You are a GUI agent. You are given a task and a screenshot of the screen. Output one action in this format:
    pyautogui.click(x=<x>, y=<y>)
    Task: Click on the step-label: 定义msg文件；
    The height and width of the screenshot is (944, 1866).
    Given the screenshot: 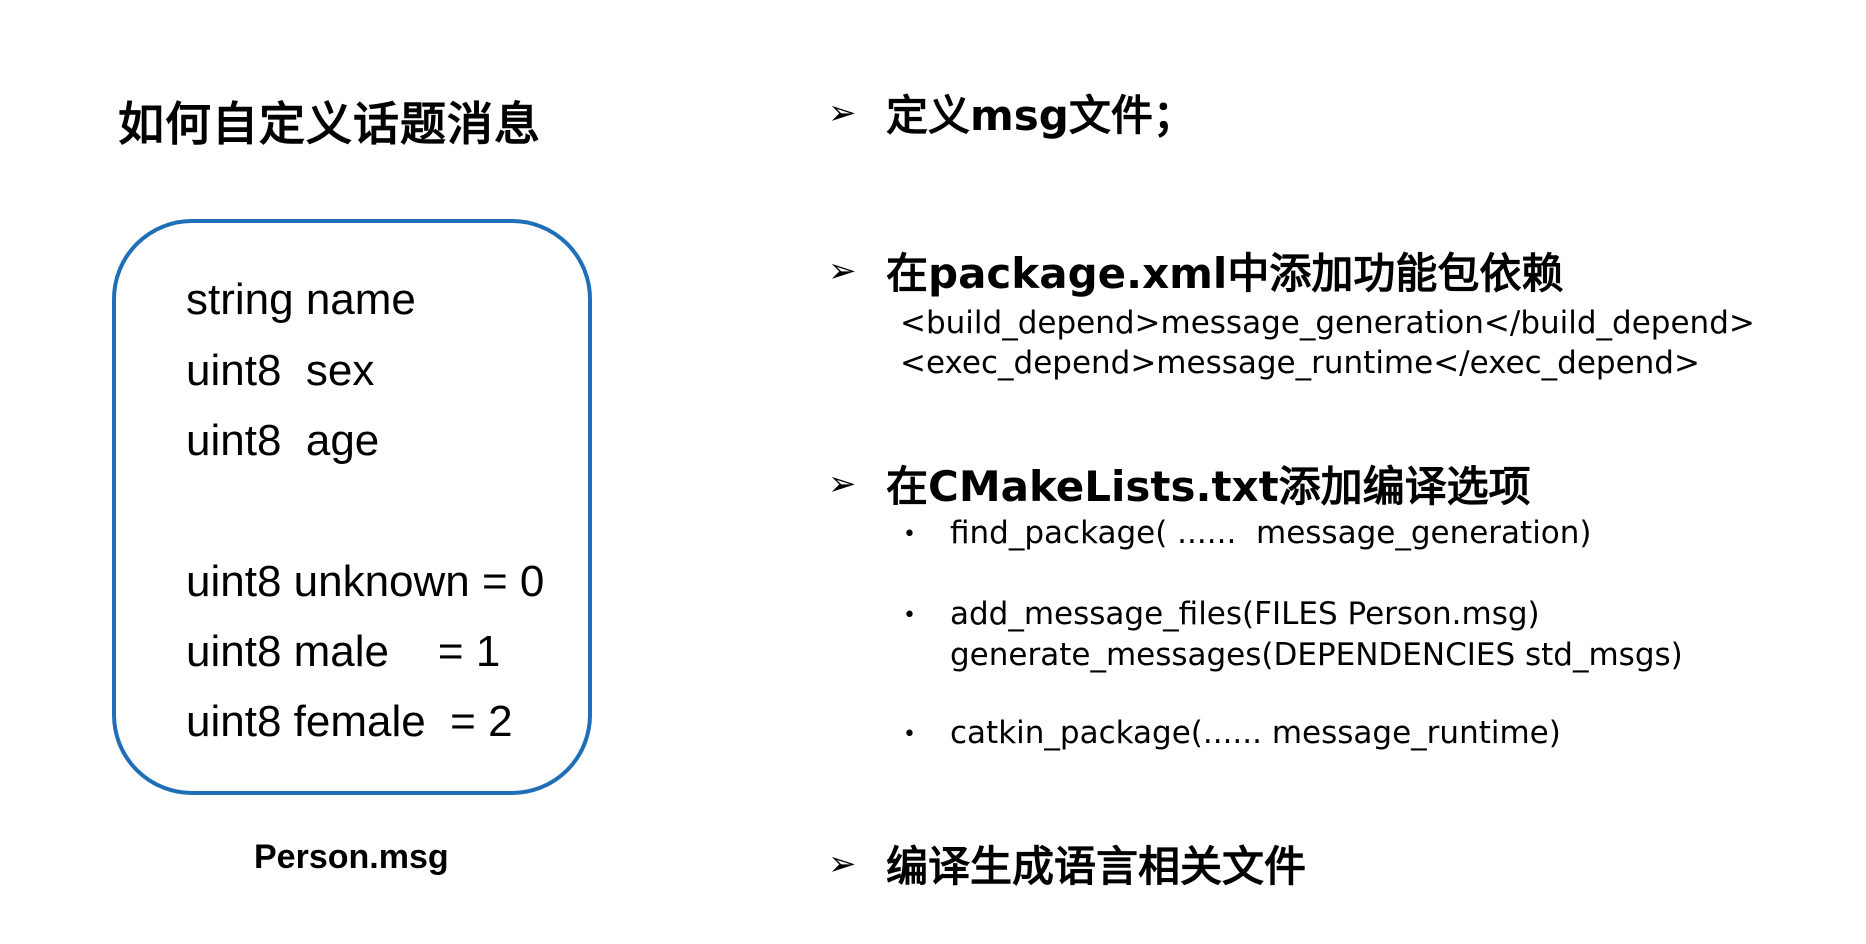 What is the action you would take?
    pyautogui.click(x=1040, y=115)
    